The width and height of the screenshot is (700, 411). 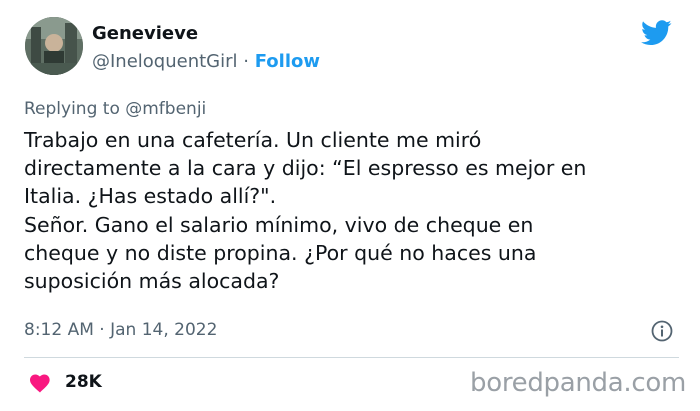 What do you see at coordinates (83, 382) in the screenshot?
I see `like-count: 28K` at bounding box center [83, 382].